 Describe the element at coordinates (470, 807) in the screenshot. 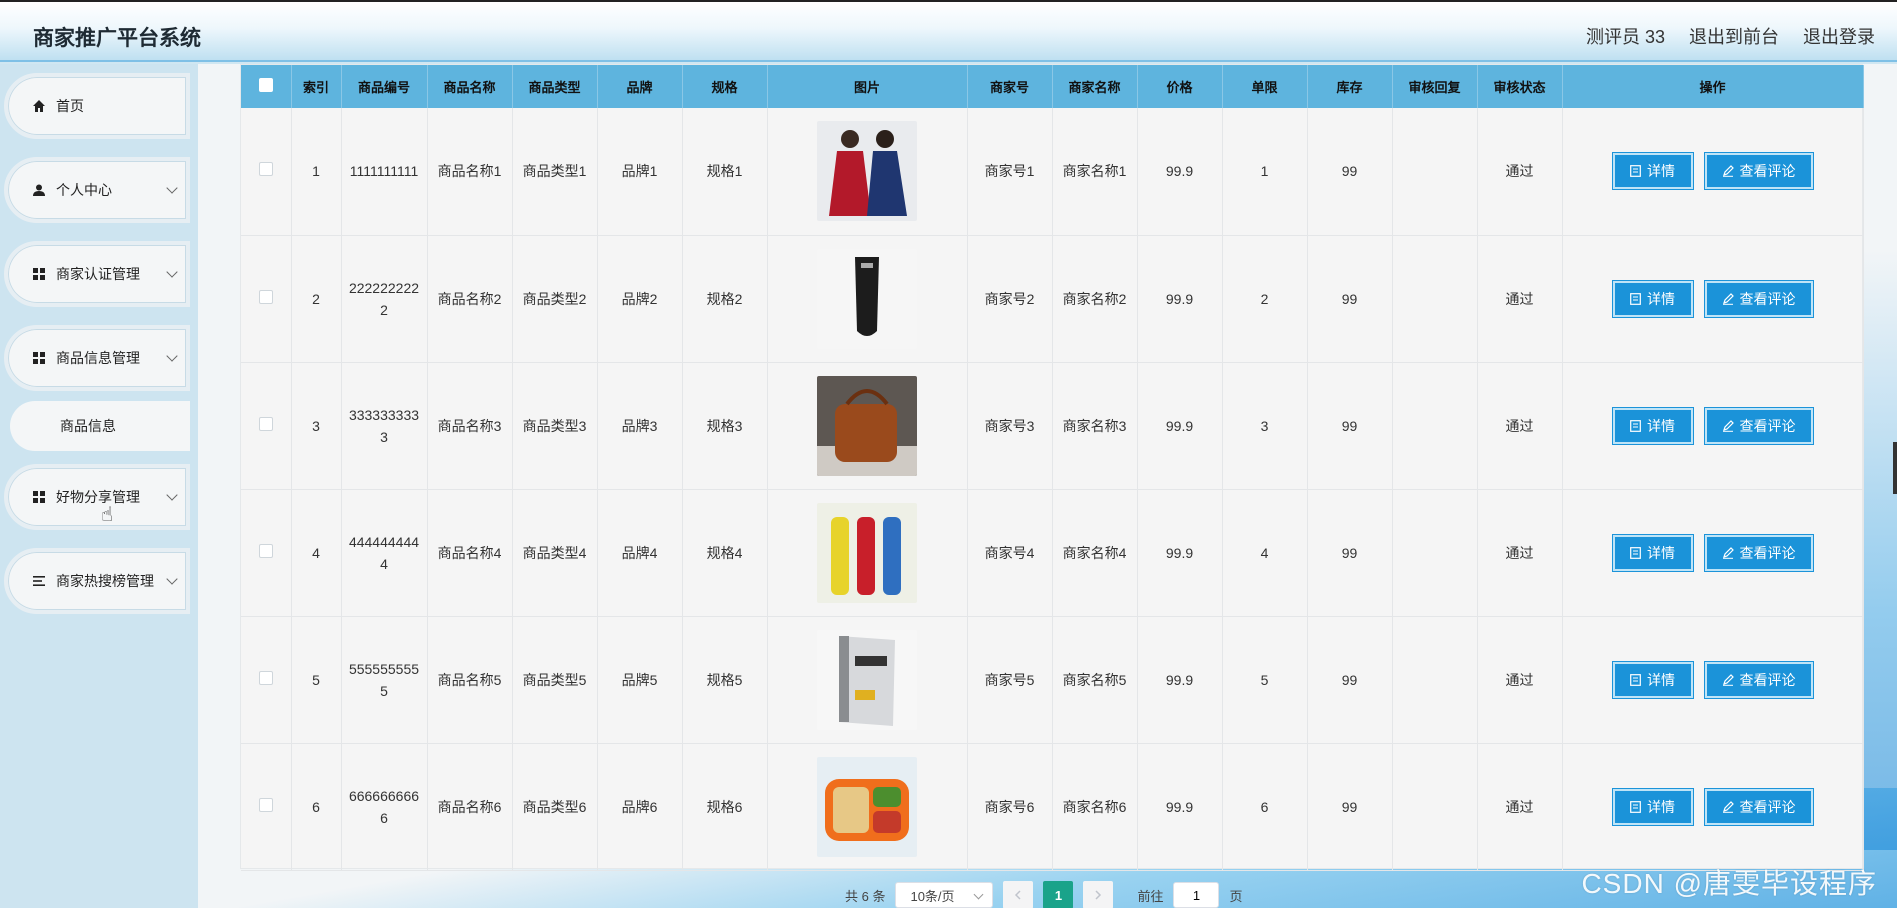

I see `cell-product-name: 商品名称6` at that location.